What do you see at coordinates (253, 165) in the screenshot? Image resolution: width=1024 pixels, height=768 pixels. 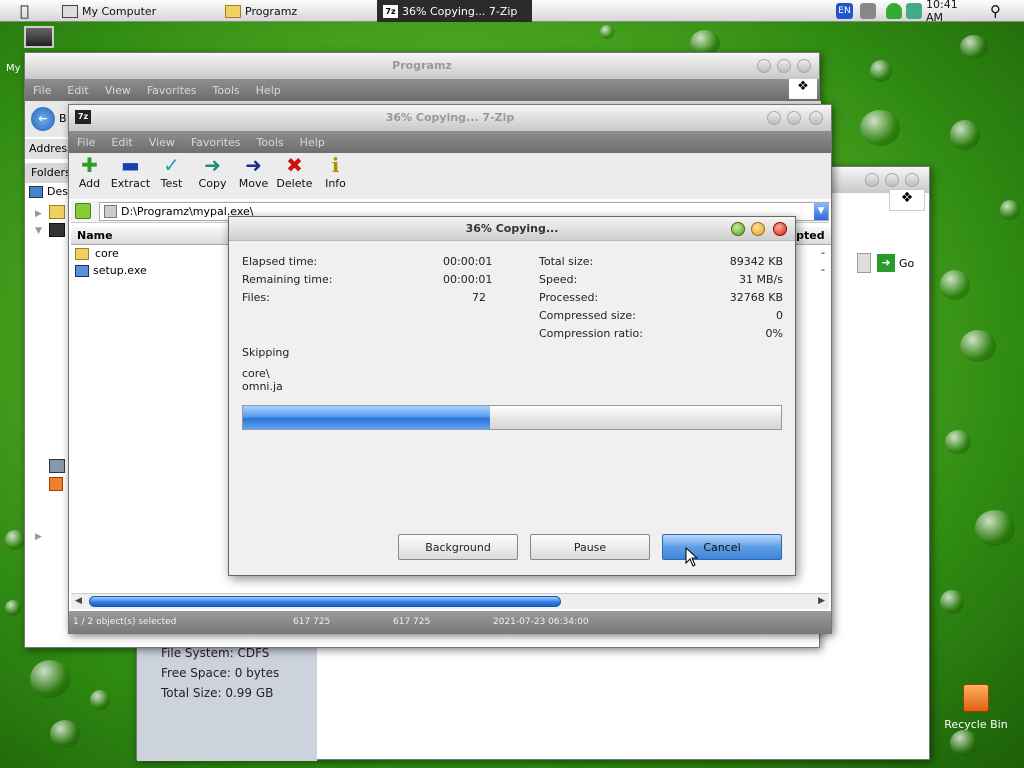 I see `move-arrow-icon: ➜` at bounding box center [253, 165].